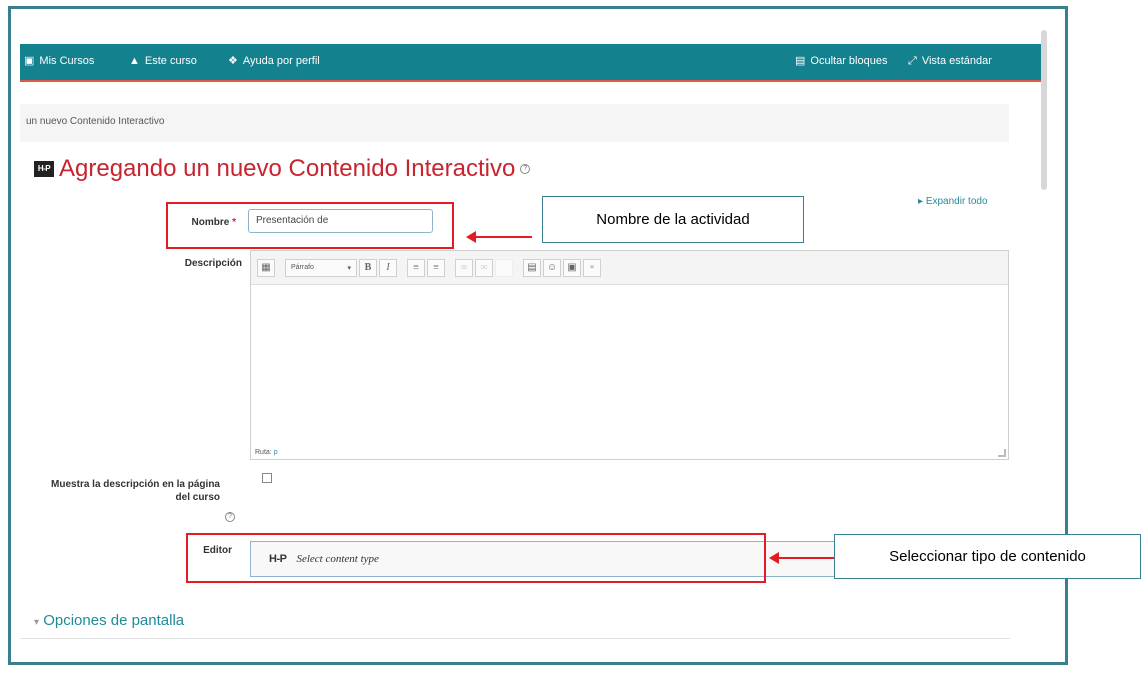 This screenshot has width=1147, height=673. What do you see at coordinates (287, 168) in the screenshot?
I see `page-title-text: Agregando un nuevo Contenido Interactivo` at bounding box center [287, 168].